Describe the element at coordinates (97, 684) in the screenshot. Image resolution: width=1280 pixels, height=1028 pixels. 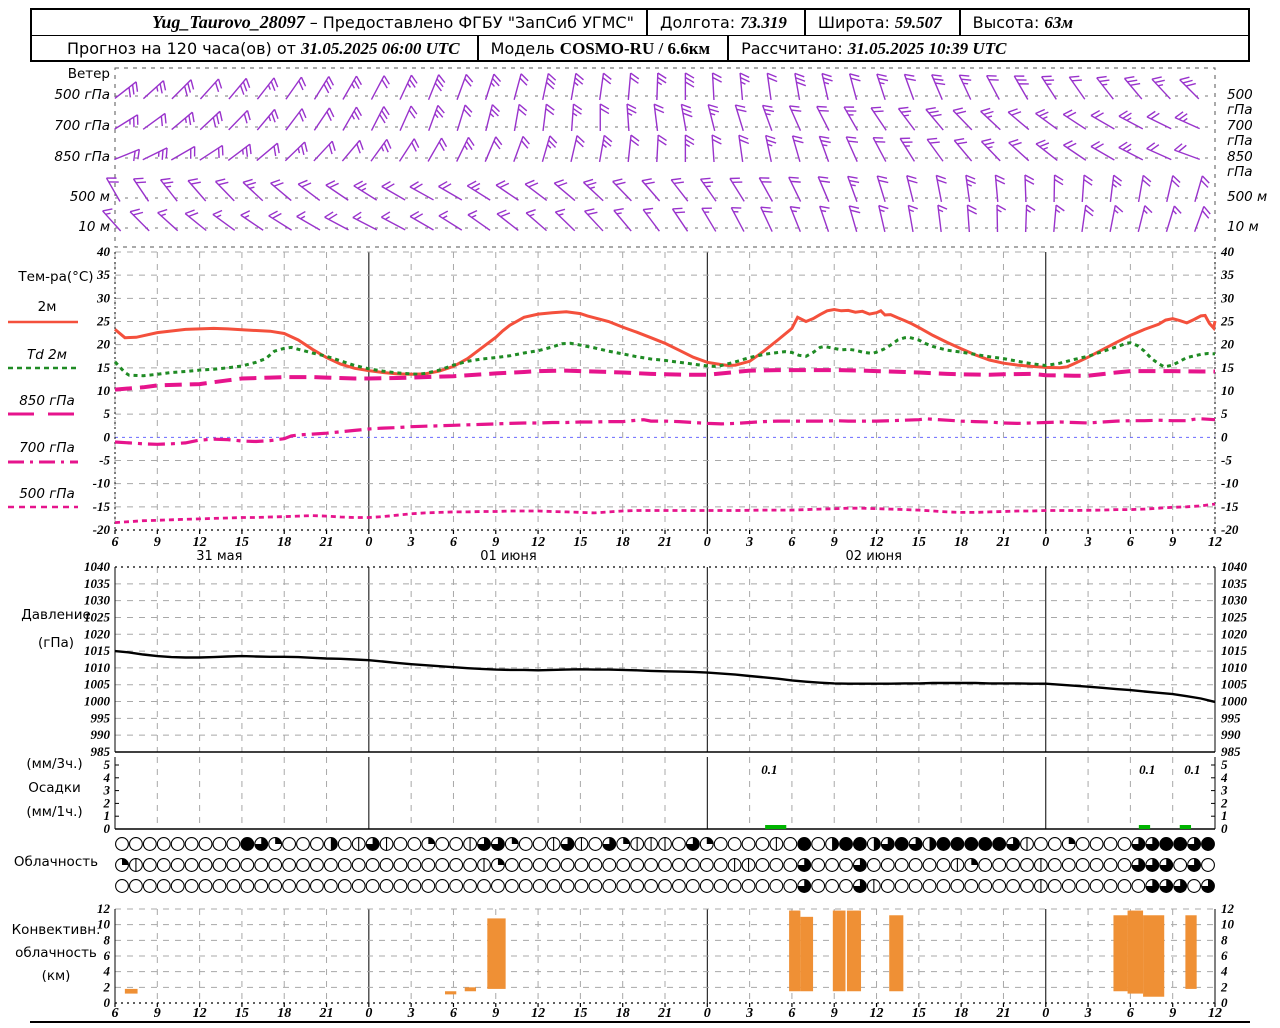
I see `svg-text: 1005` at that location.